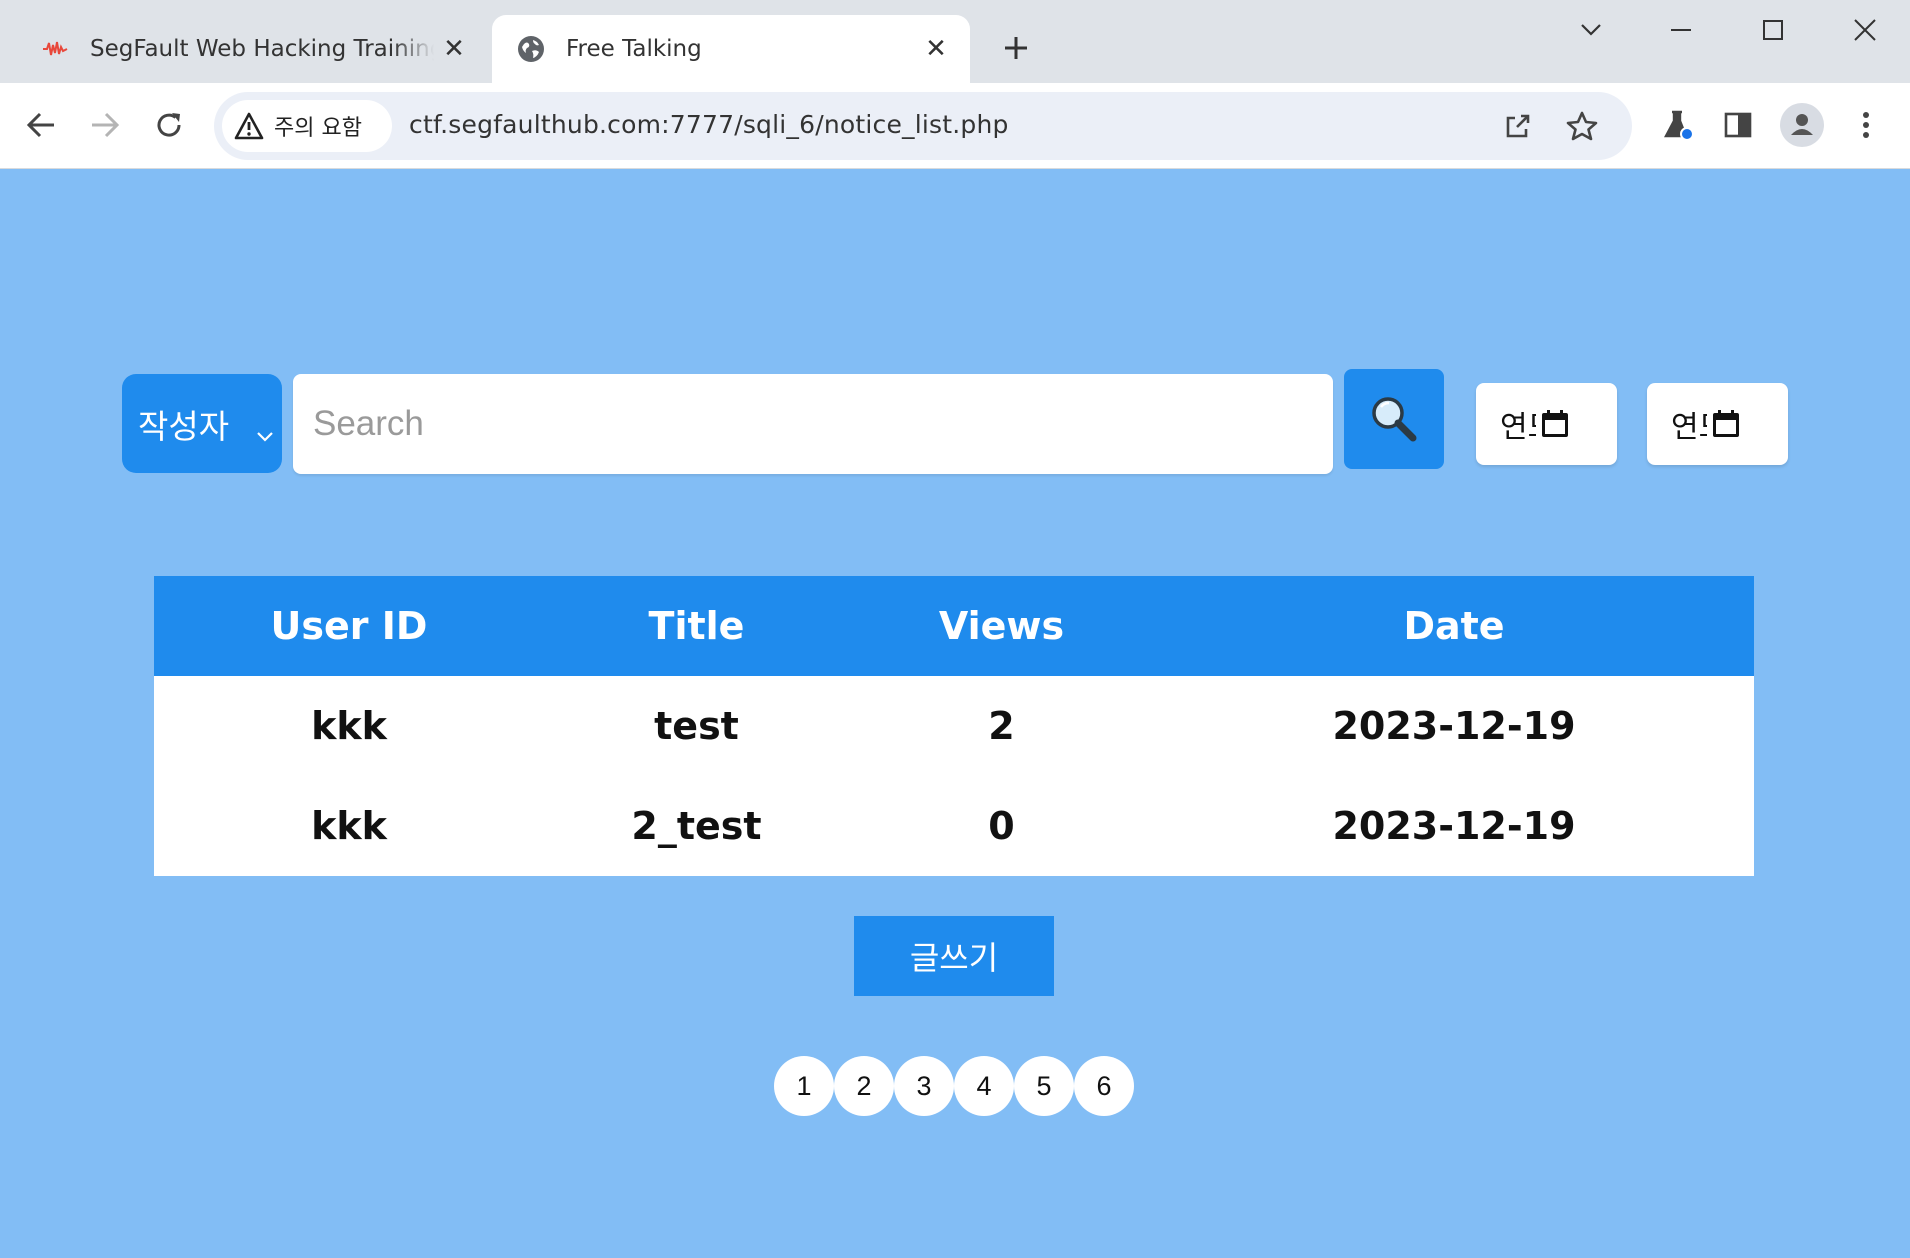 The height and width of the screenshot is (1258, 1910). What do you see at coordinates (318, 128) in the screenshot?
I see `security-label: 주의 요함` at bounding box center [318, 128].